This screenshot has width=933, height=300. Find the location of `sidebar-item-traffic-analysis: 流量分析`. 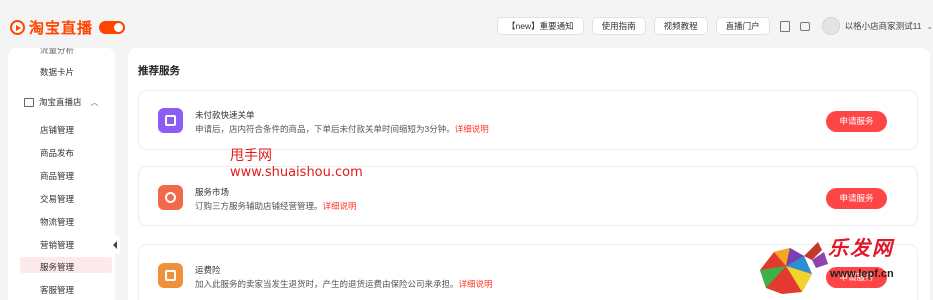

sidebar-item-traffic-analysis: 流量分析 is located at coordinates (57, 52).